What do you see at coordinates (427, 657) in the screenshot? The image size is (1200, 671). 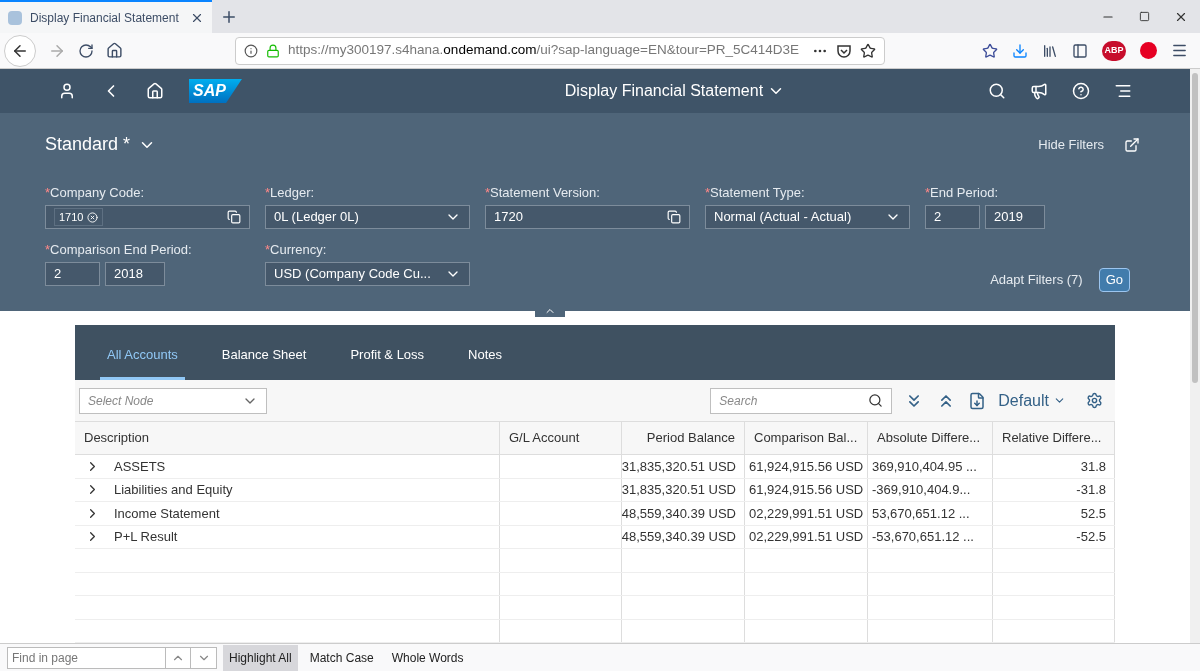 I see `find-option-button: Whole Words` at bounding box center [427, 657].